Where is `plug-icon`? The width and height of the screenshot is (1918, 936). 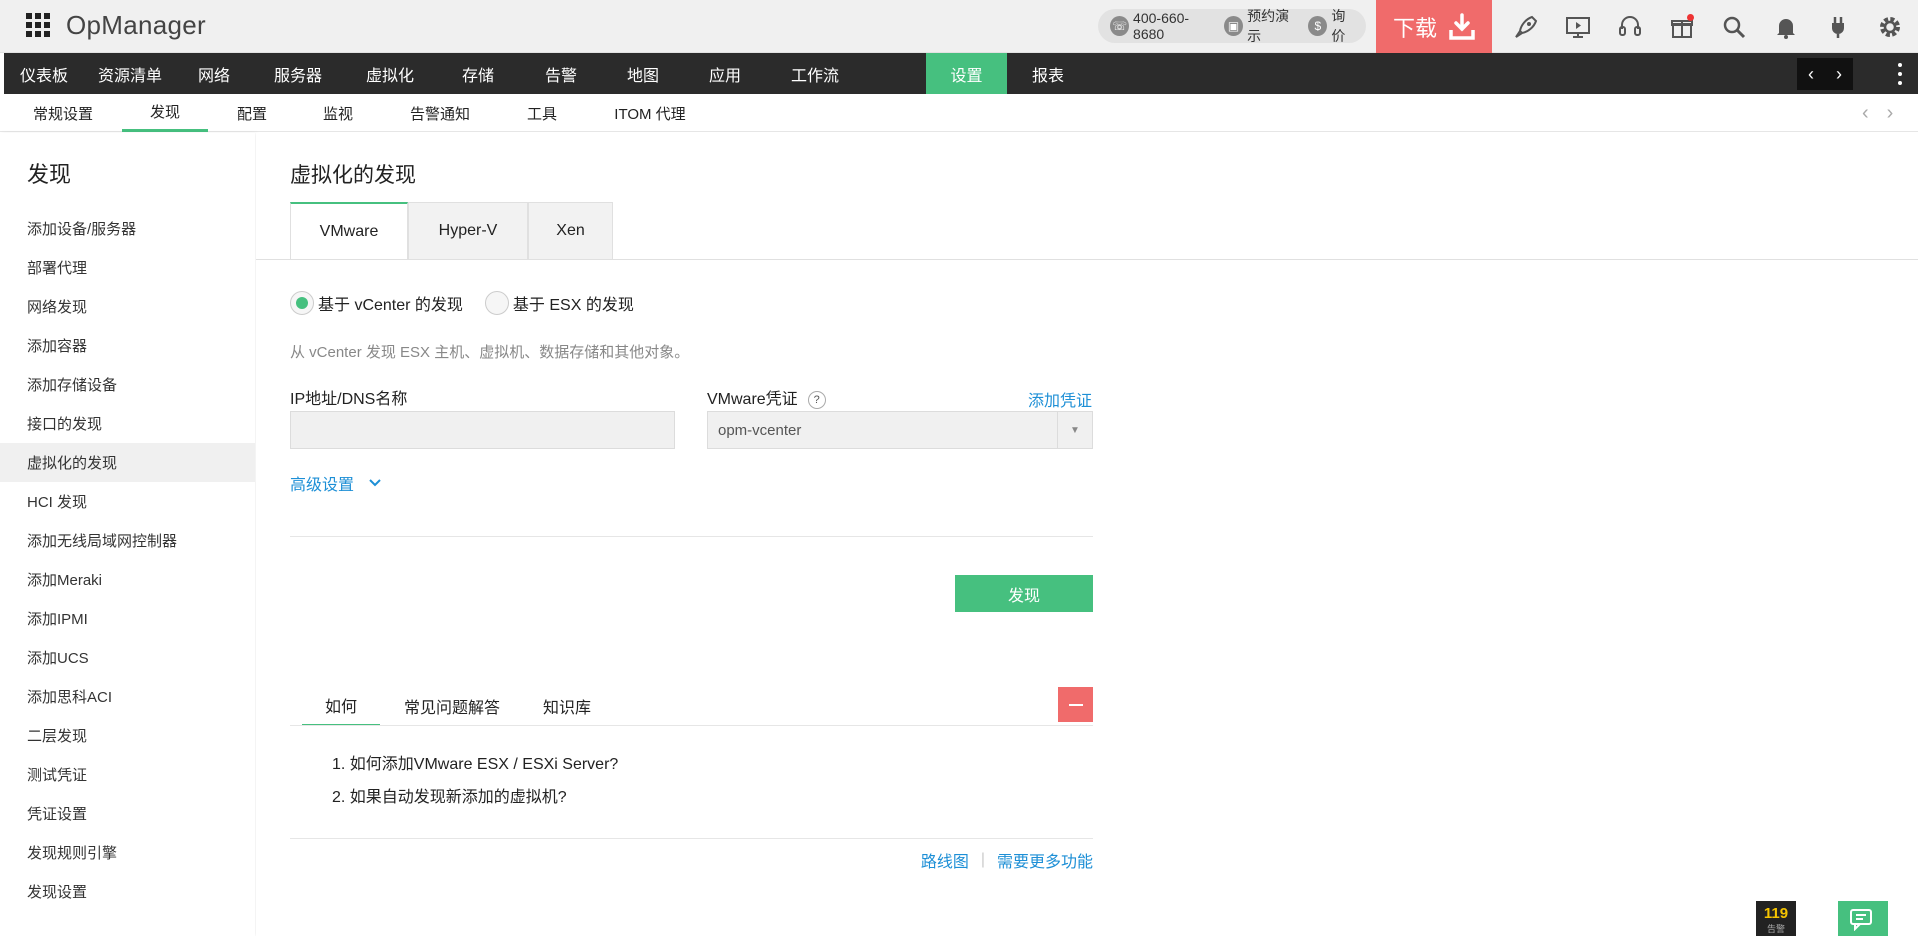 plug-icon is located at coordinates (1838, 27).